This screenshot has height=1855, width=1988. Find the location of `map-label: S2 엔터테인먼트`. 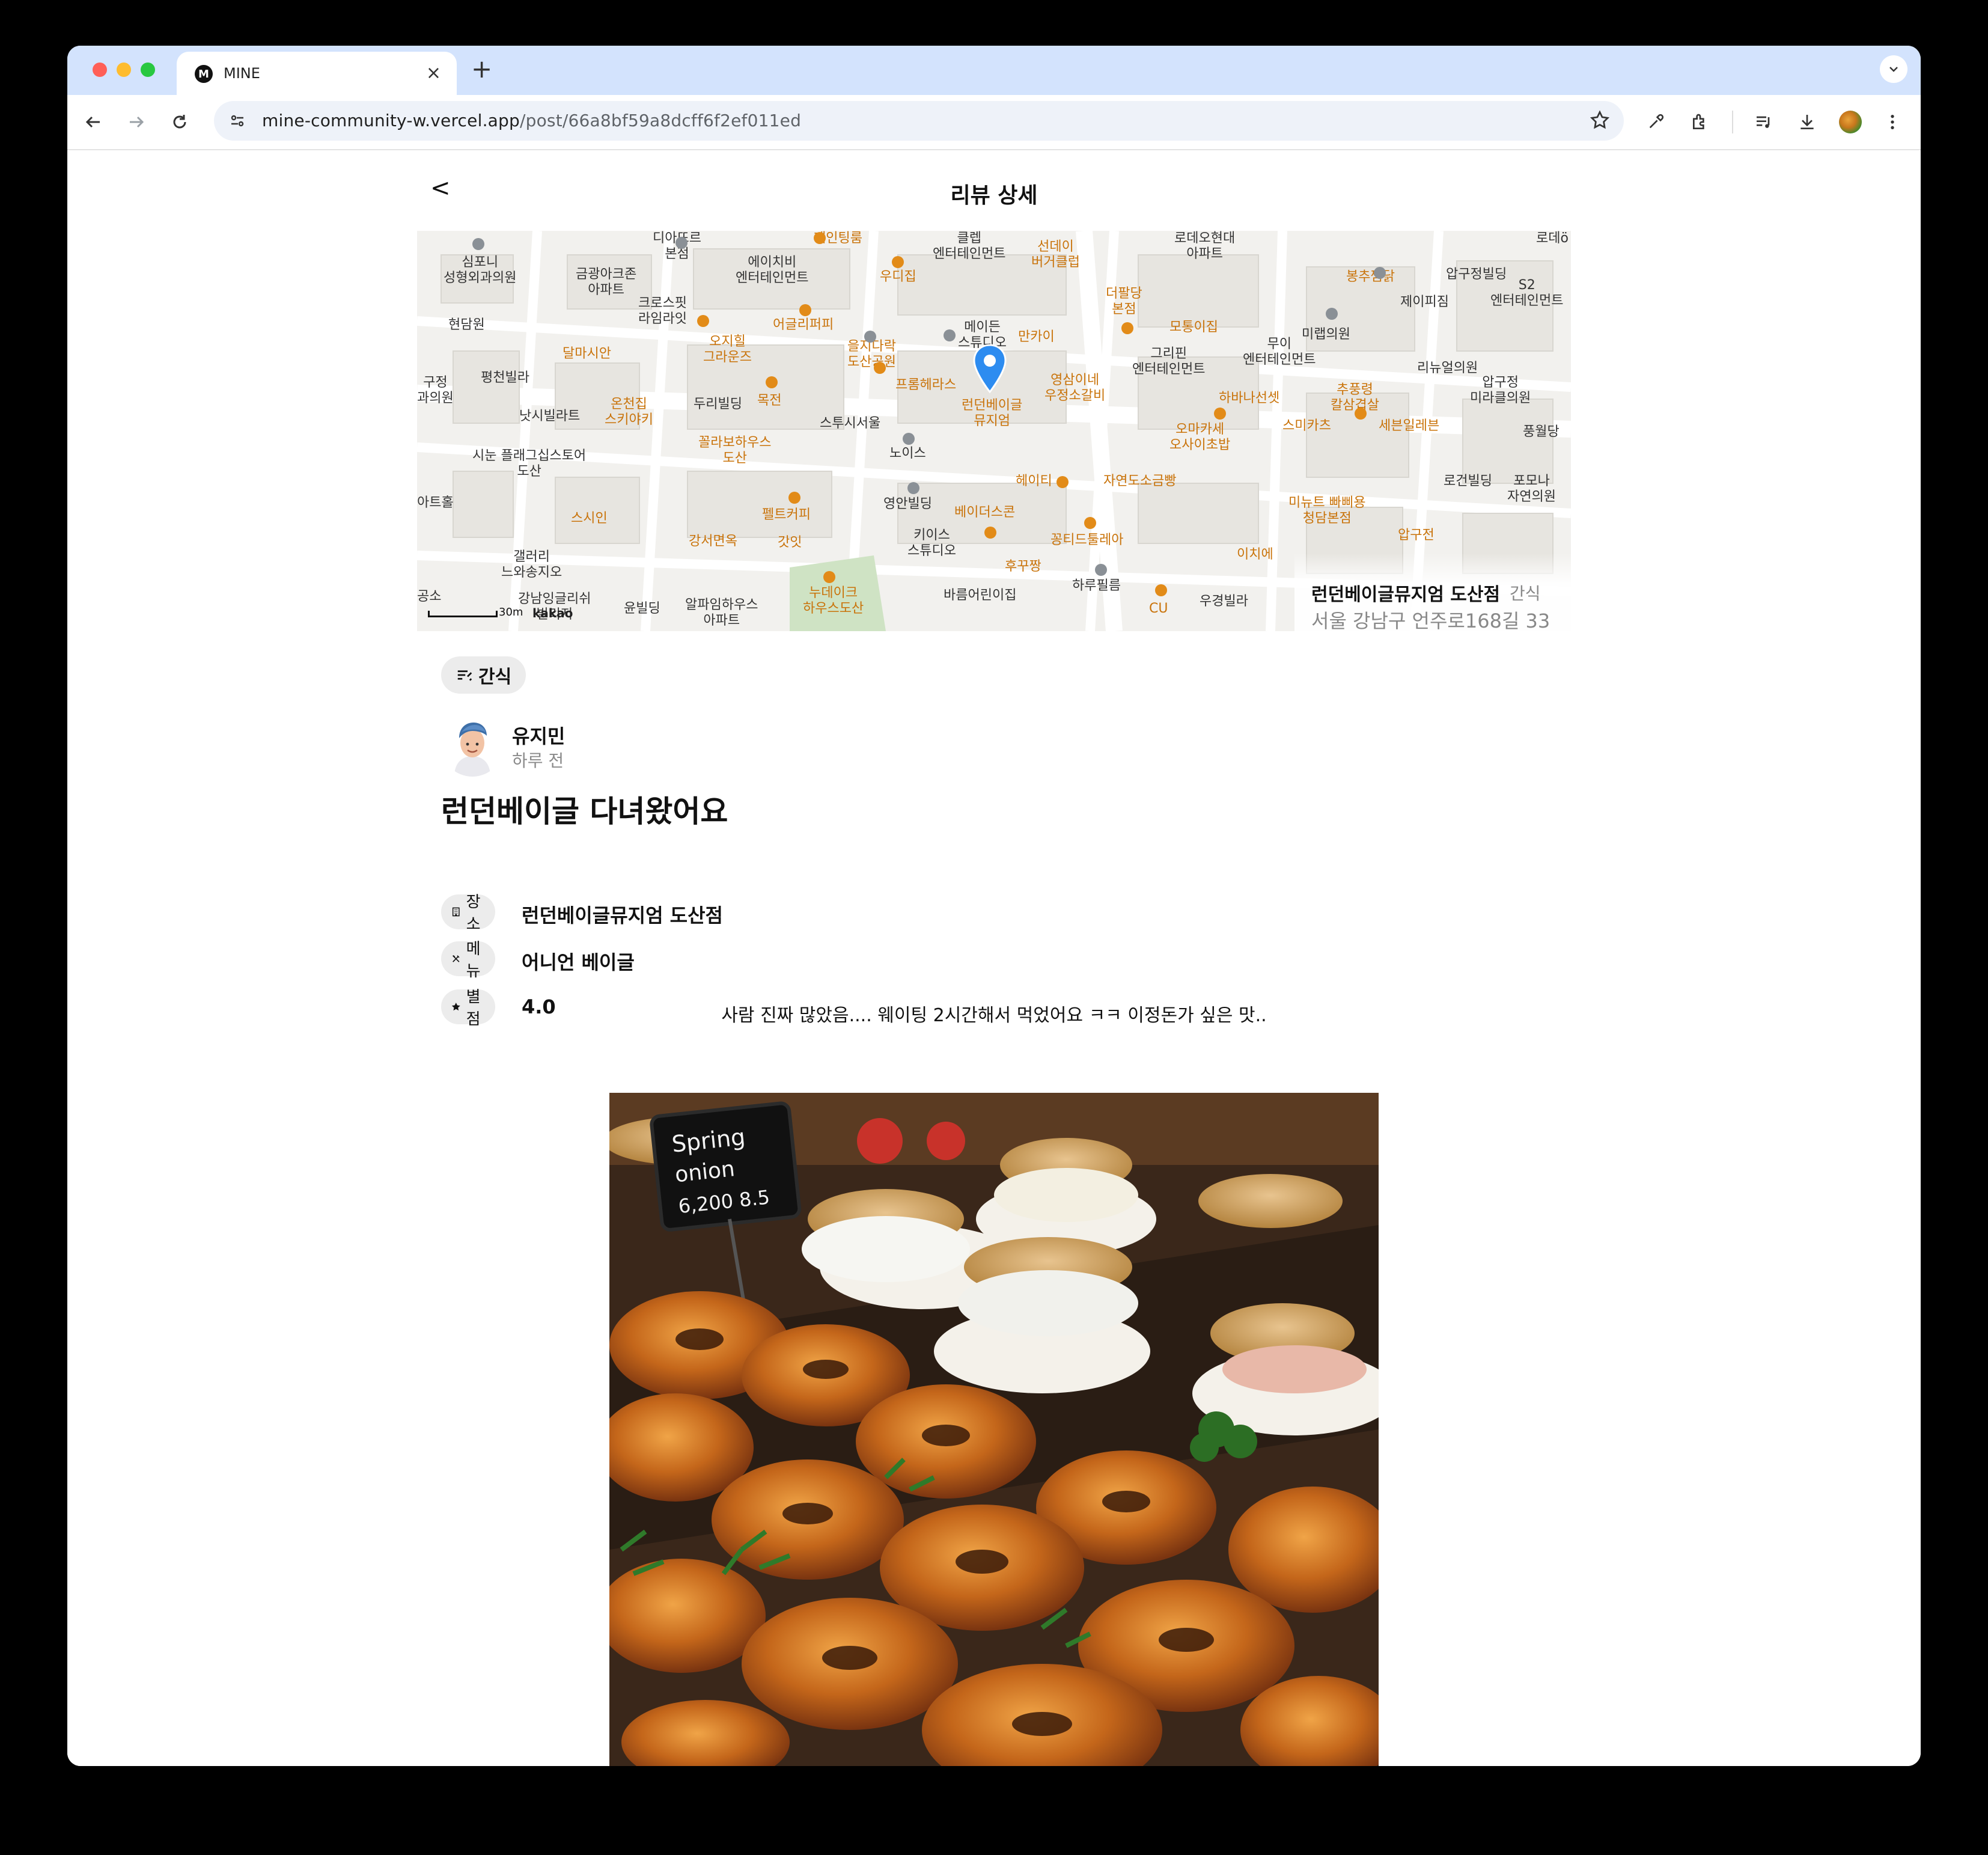

map-label: S2 엔터테인먼트 is located at coordinates (1527, 293).